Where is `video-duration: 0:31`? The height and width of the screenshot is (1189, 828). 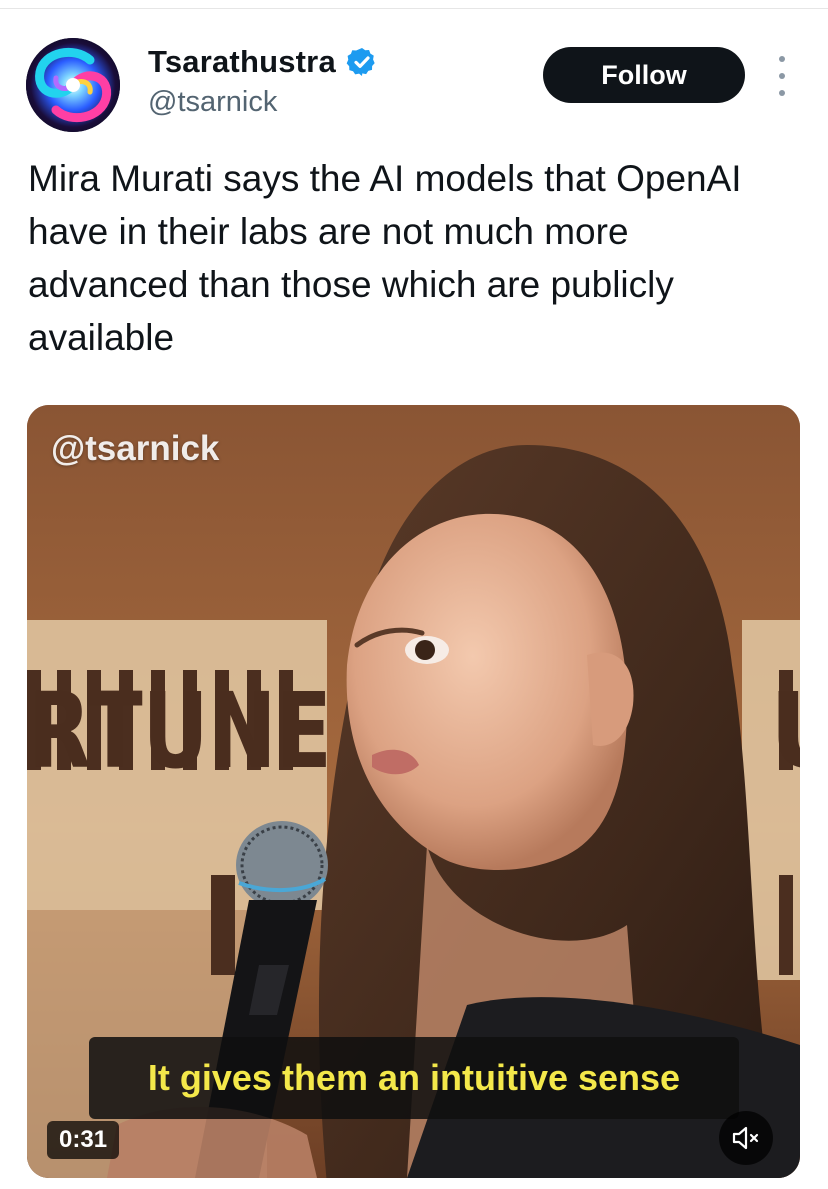
video-duration: 0:31 is located at coordinates (83, 1140).